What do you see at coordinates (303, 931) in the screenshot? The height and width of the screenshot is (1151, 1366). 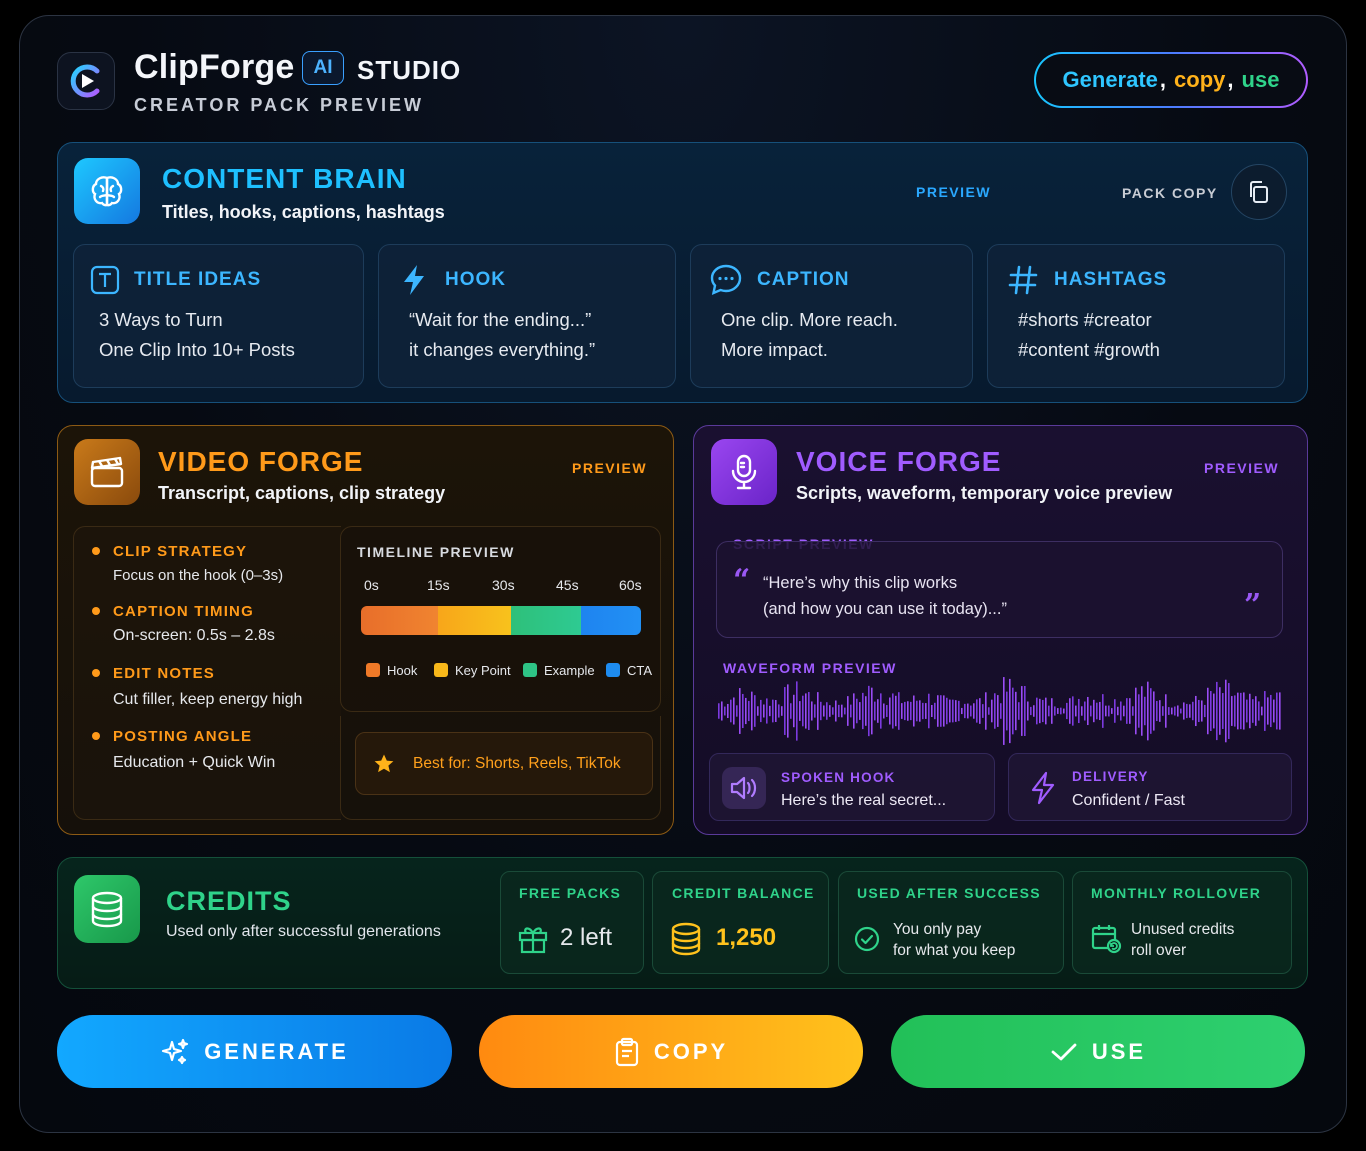 I see `credits-subtitle: Used only after successful generations` at bounding box center [303, 931].